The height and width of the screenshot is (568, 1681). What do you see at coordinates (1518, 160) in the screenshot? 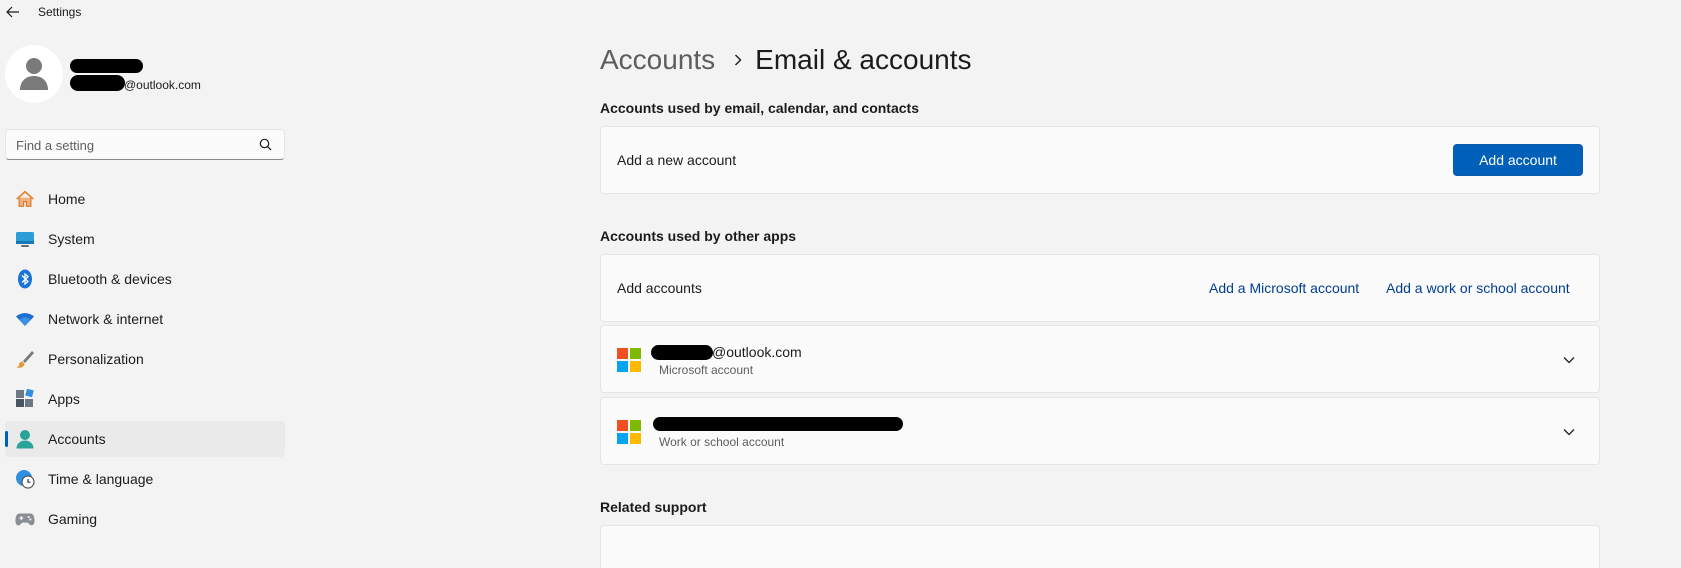
I see `add-account-button: Add account` at bounding box center [1518, 160].